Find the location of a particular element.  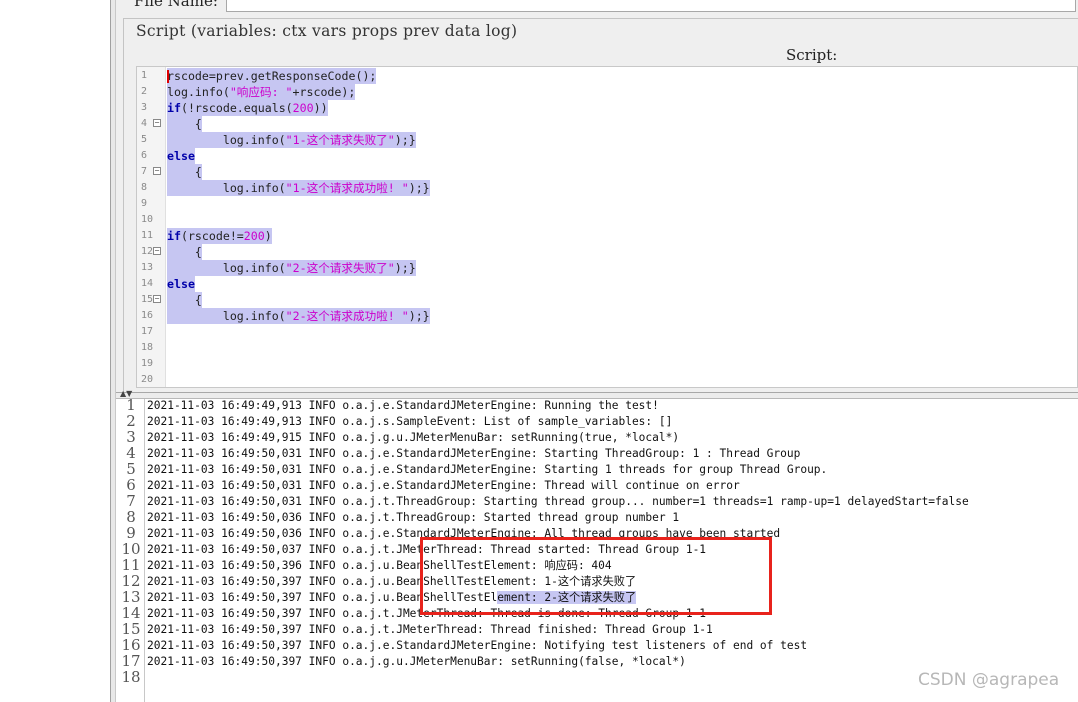

log-line-number: 7 is located at coordinates (131, 501).